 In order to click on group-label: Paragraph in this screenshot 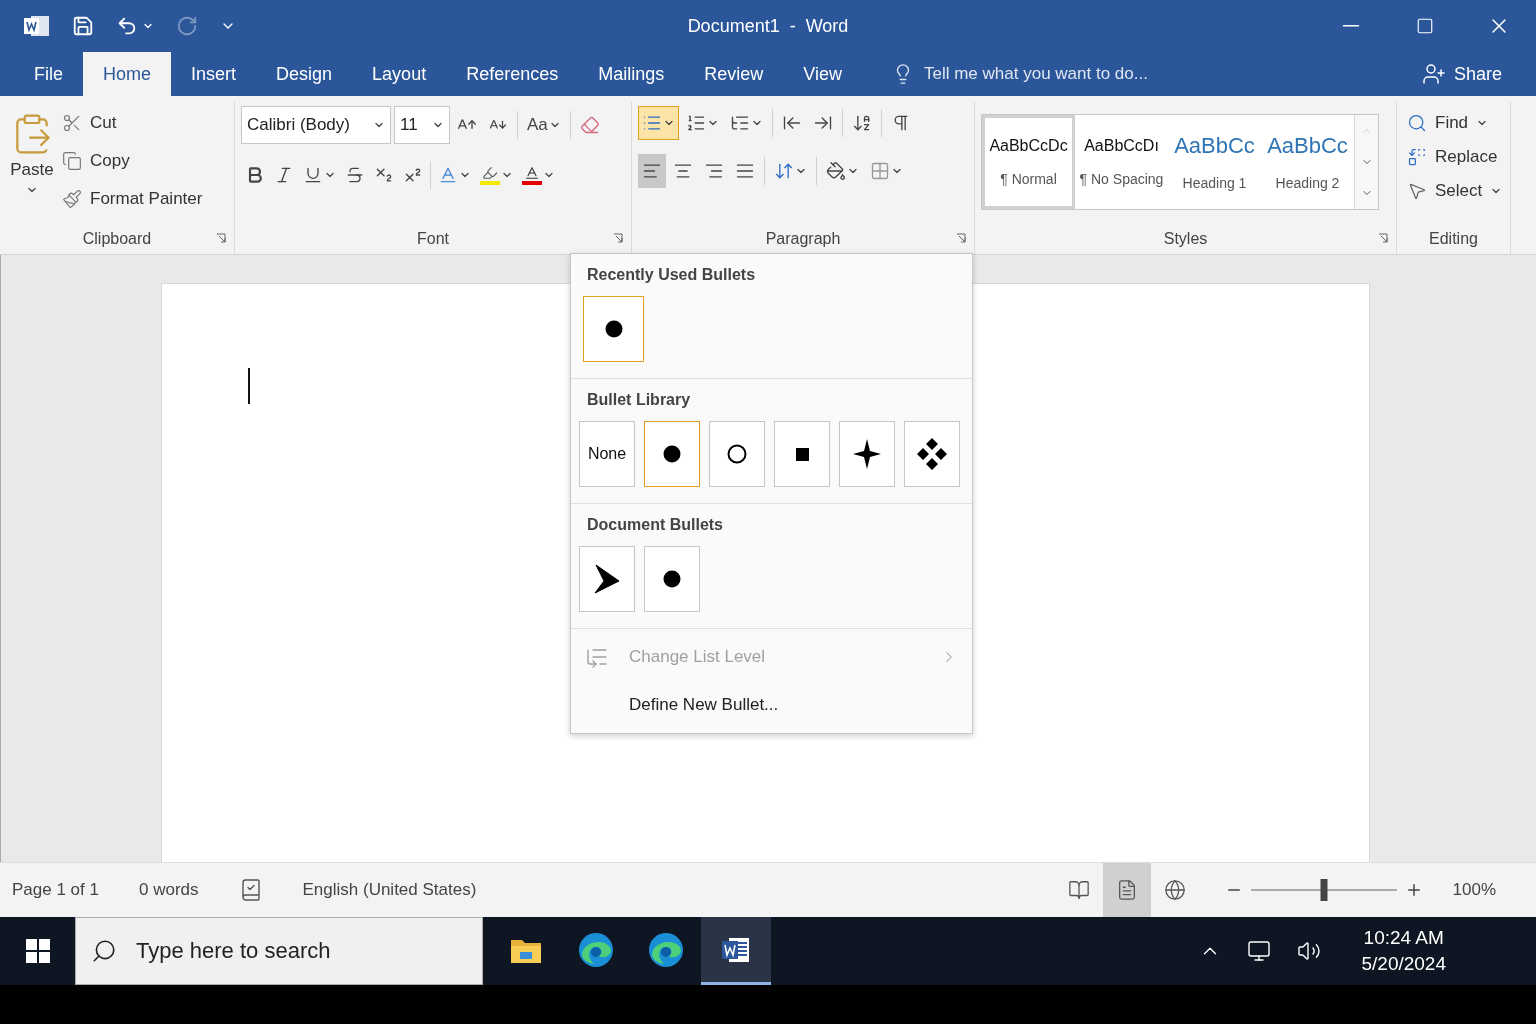, I will do `click(803, 239)`.